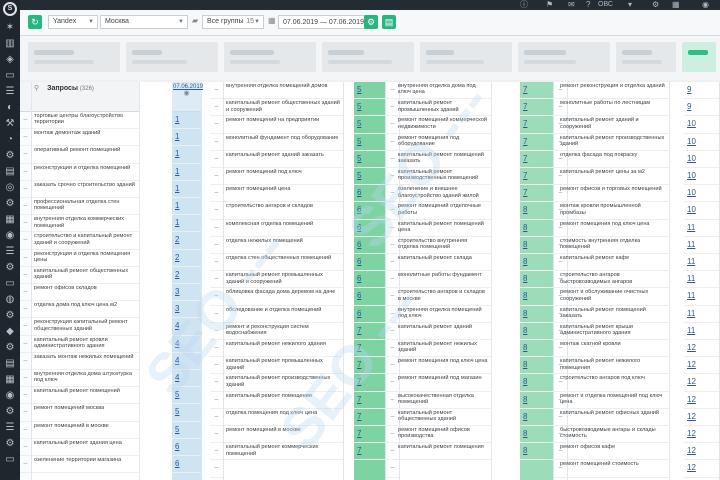  I want to click on chevron-down-icon: ▾, so click(630, 5).